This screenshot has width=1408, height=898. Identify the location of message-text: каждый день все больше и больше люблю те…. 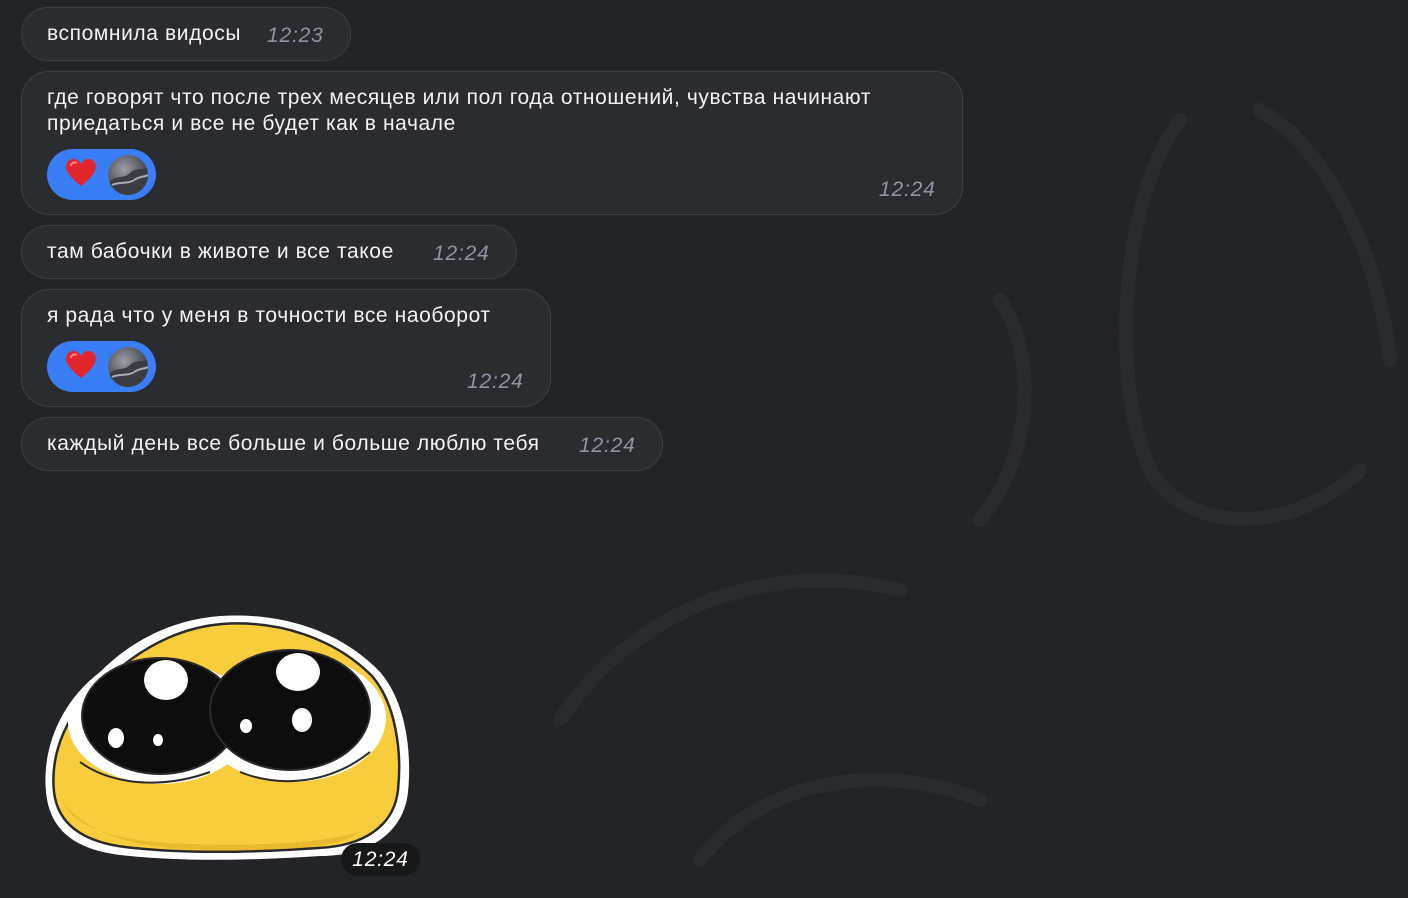
(293, 443).